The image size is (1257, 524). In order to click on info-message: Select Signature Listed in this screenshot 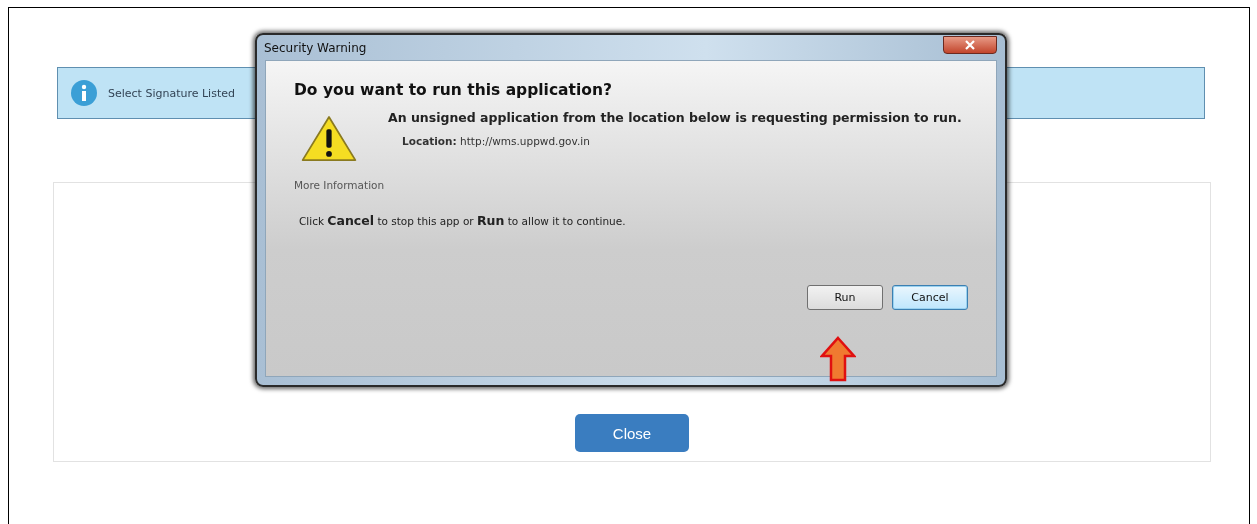, I will do `click(171, 93)`.